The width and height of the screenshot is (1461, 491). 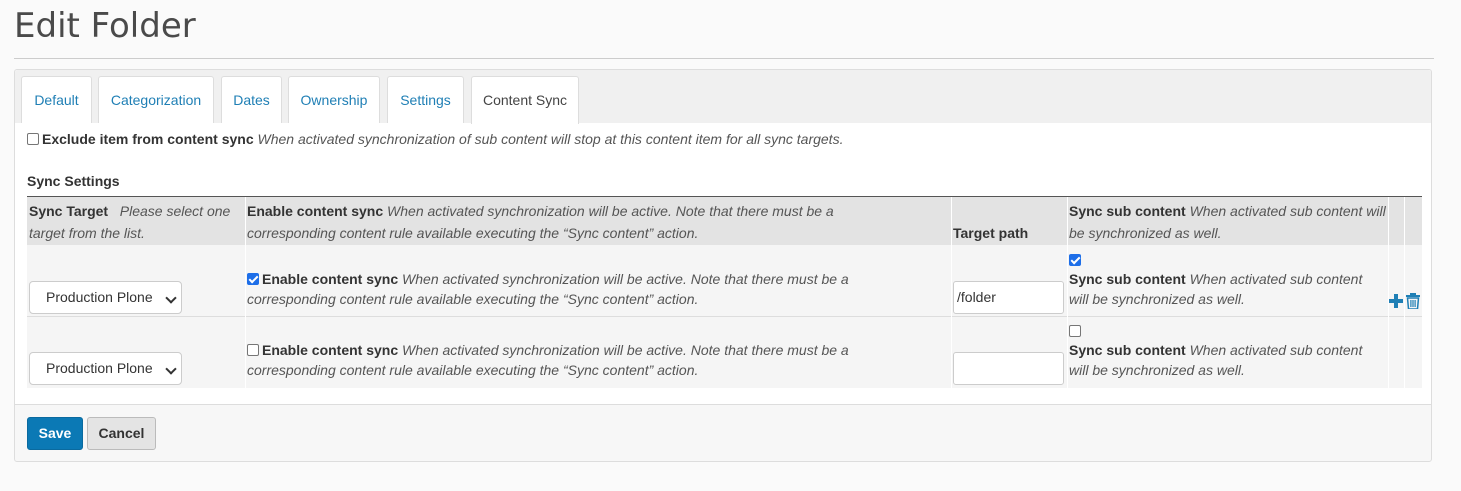 I want to click on save-button: Save, so click(x=55, y=433).